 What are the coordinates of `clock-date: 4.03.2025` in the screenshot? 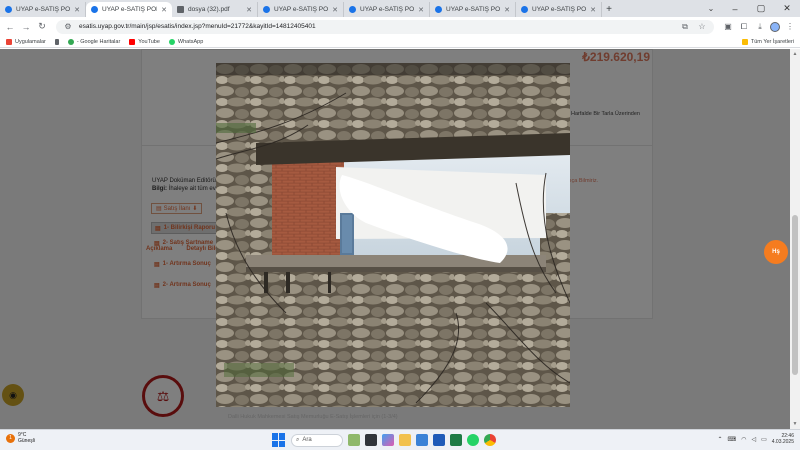 It's located at (782, 442).